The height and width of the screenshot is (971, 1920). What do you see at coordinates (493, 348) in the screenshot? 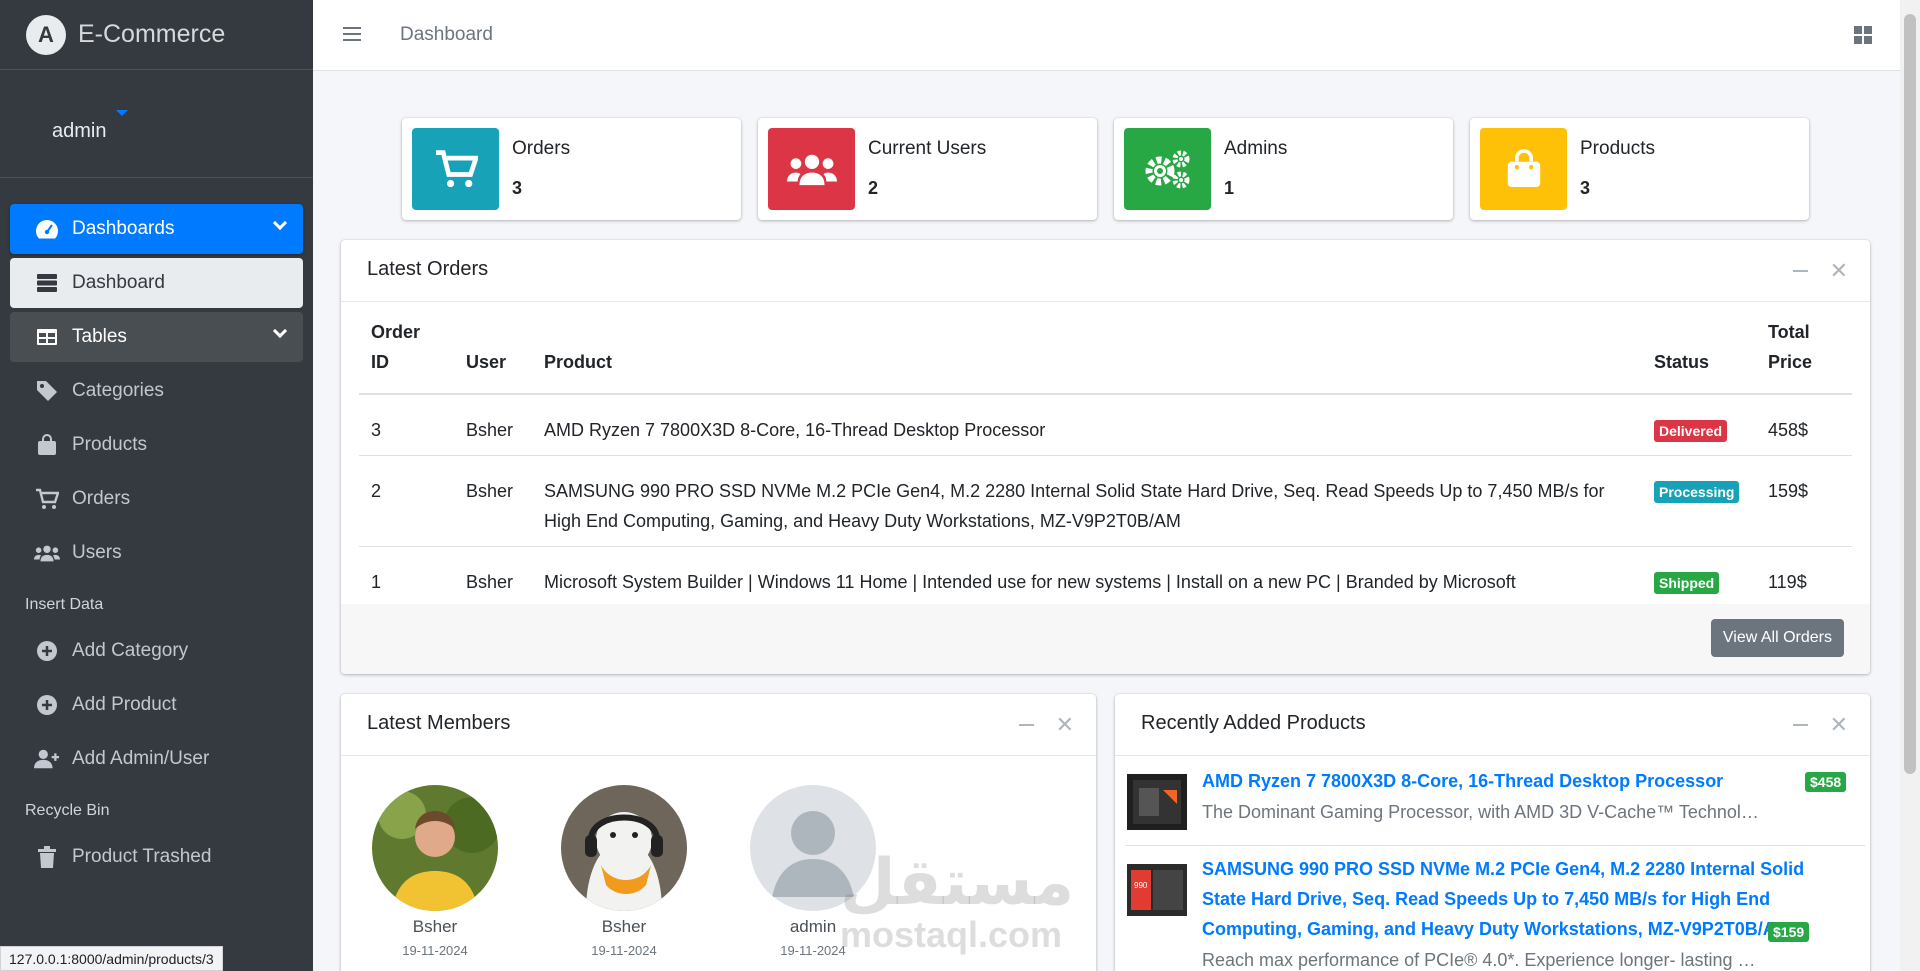
I see `column-header-user: User` at bounding box center [493, 348].